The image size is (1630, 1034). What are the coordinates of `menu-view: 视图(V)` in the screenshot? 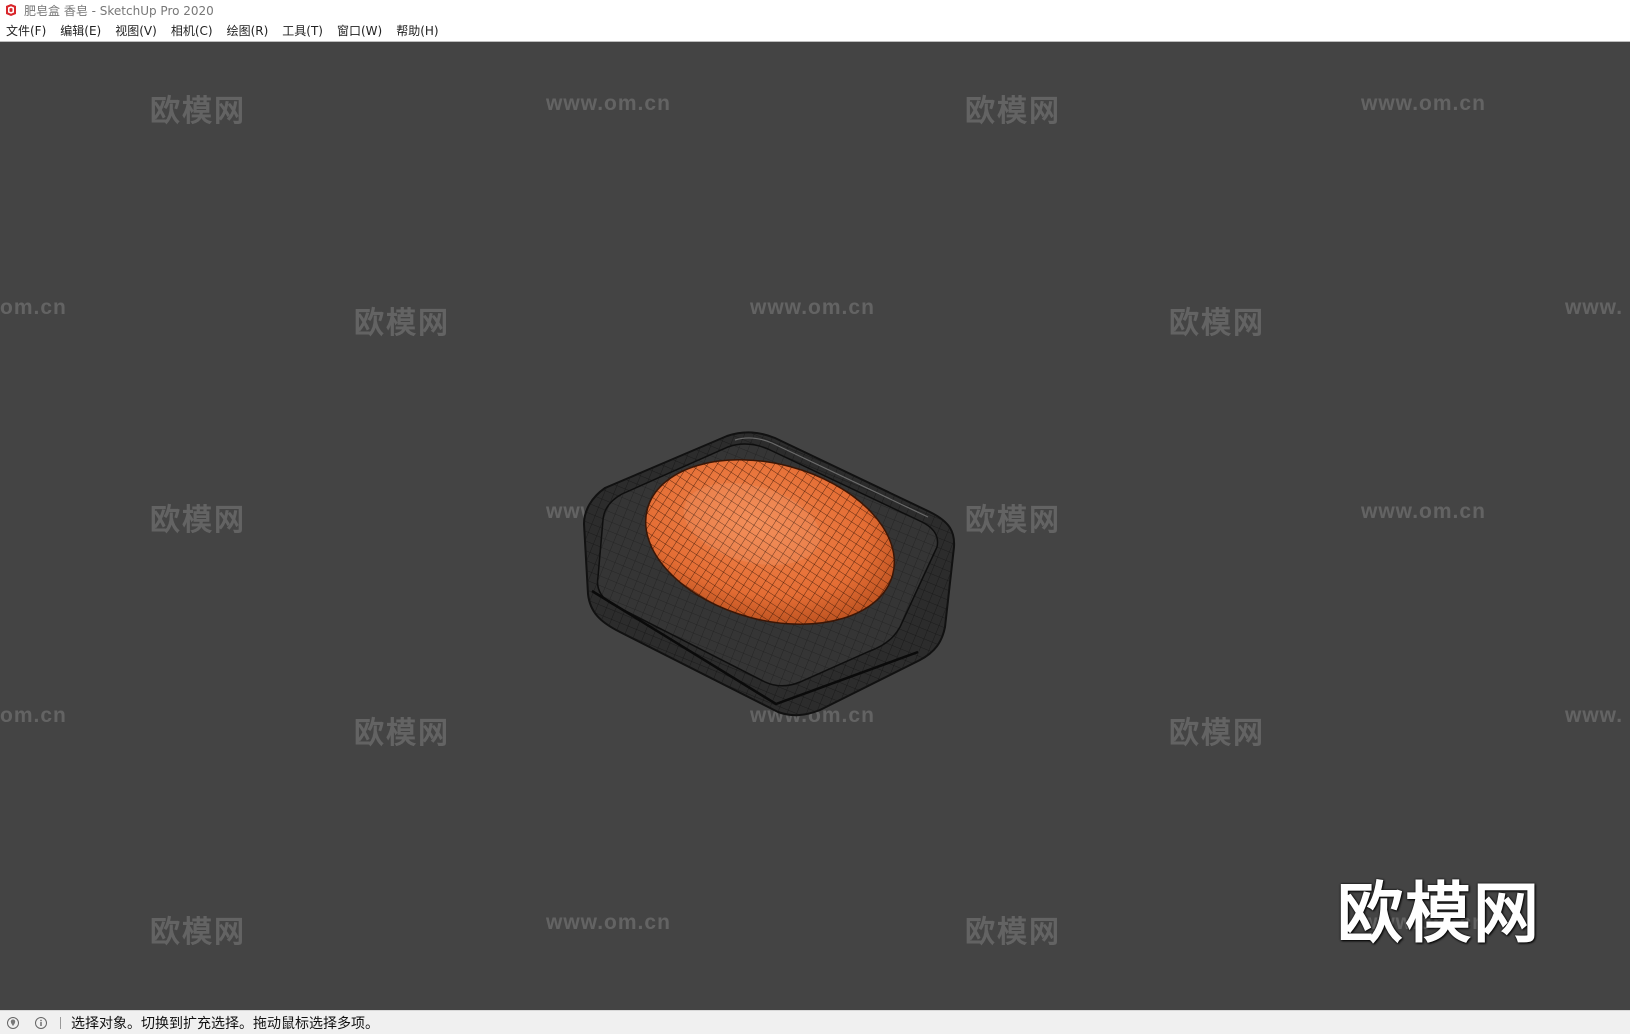 It's located at (136, 30).